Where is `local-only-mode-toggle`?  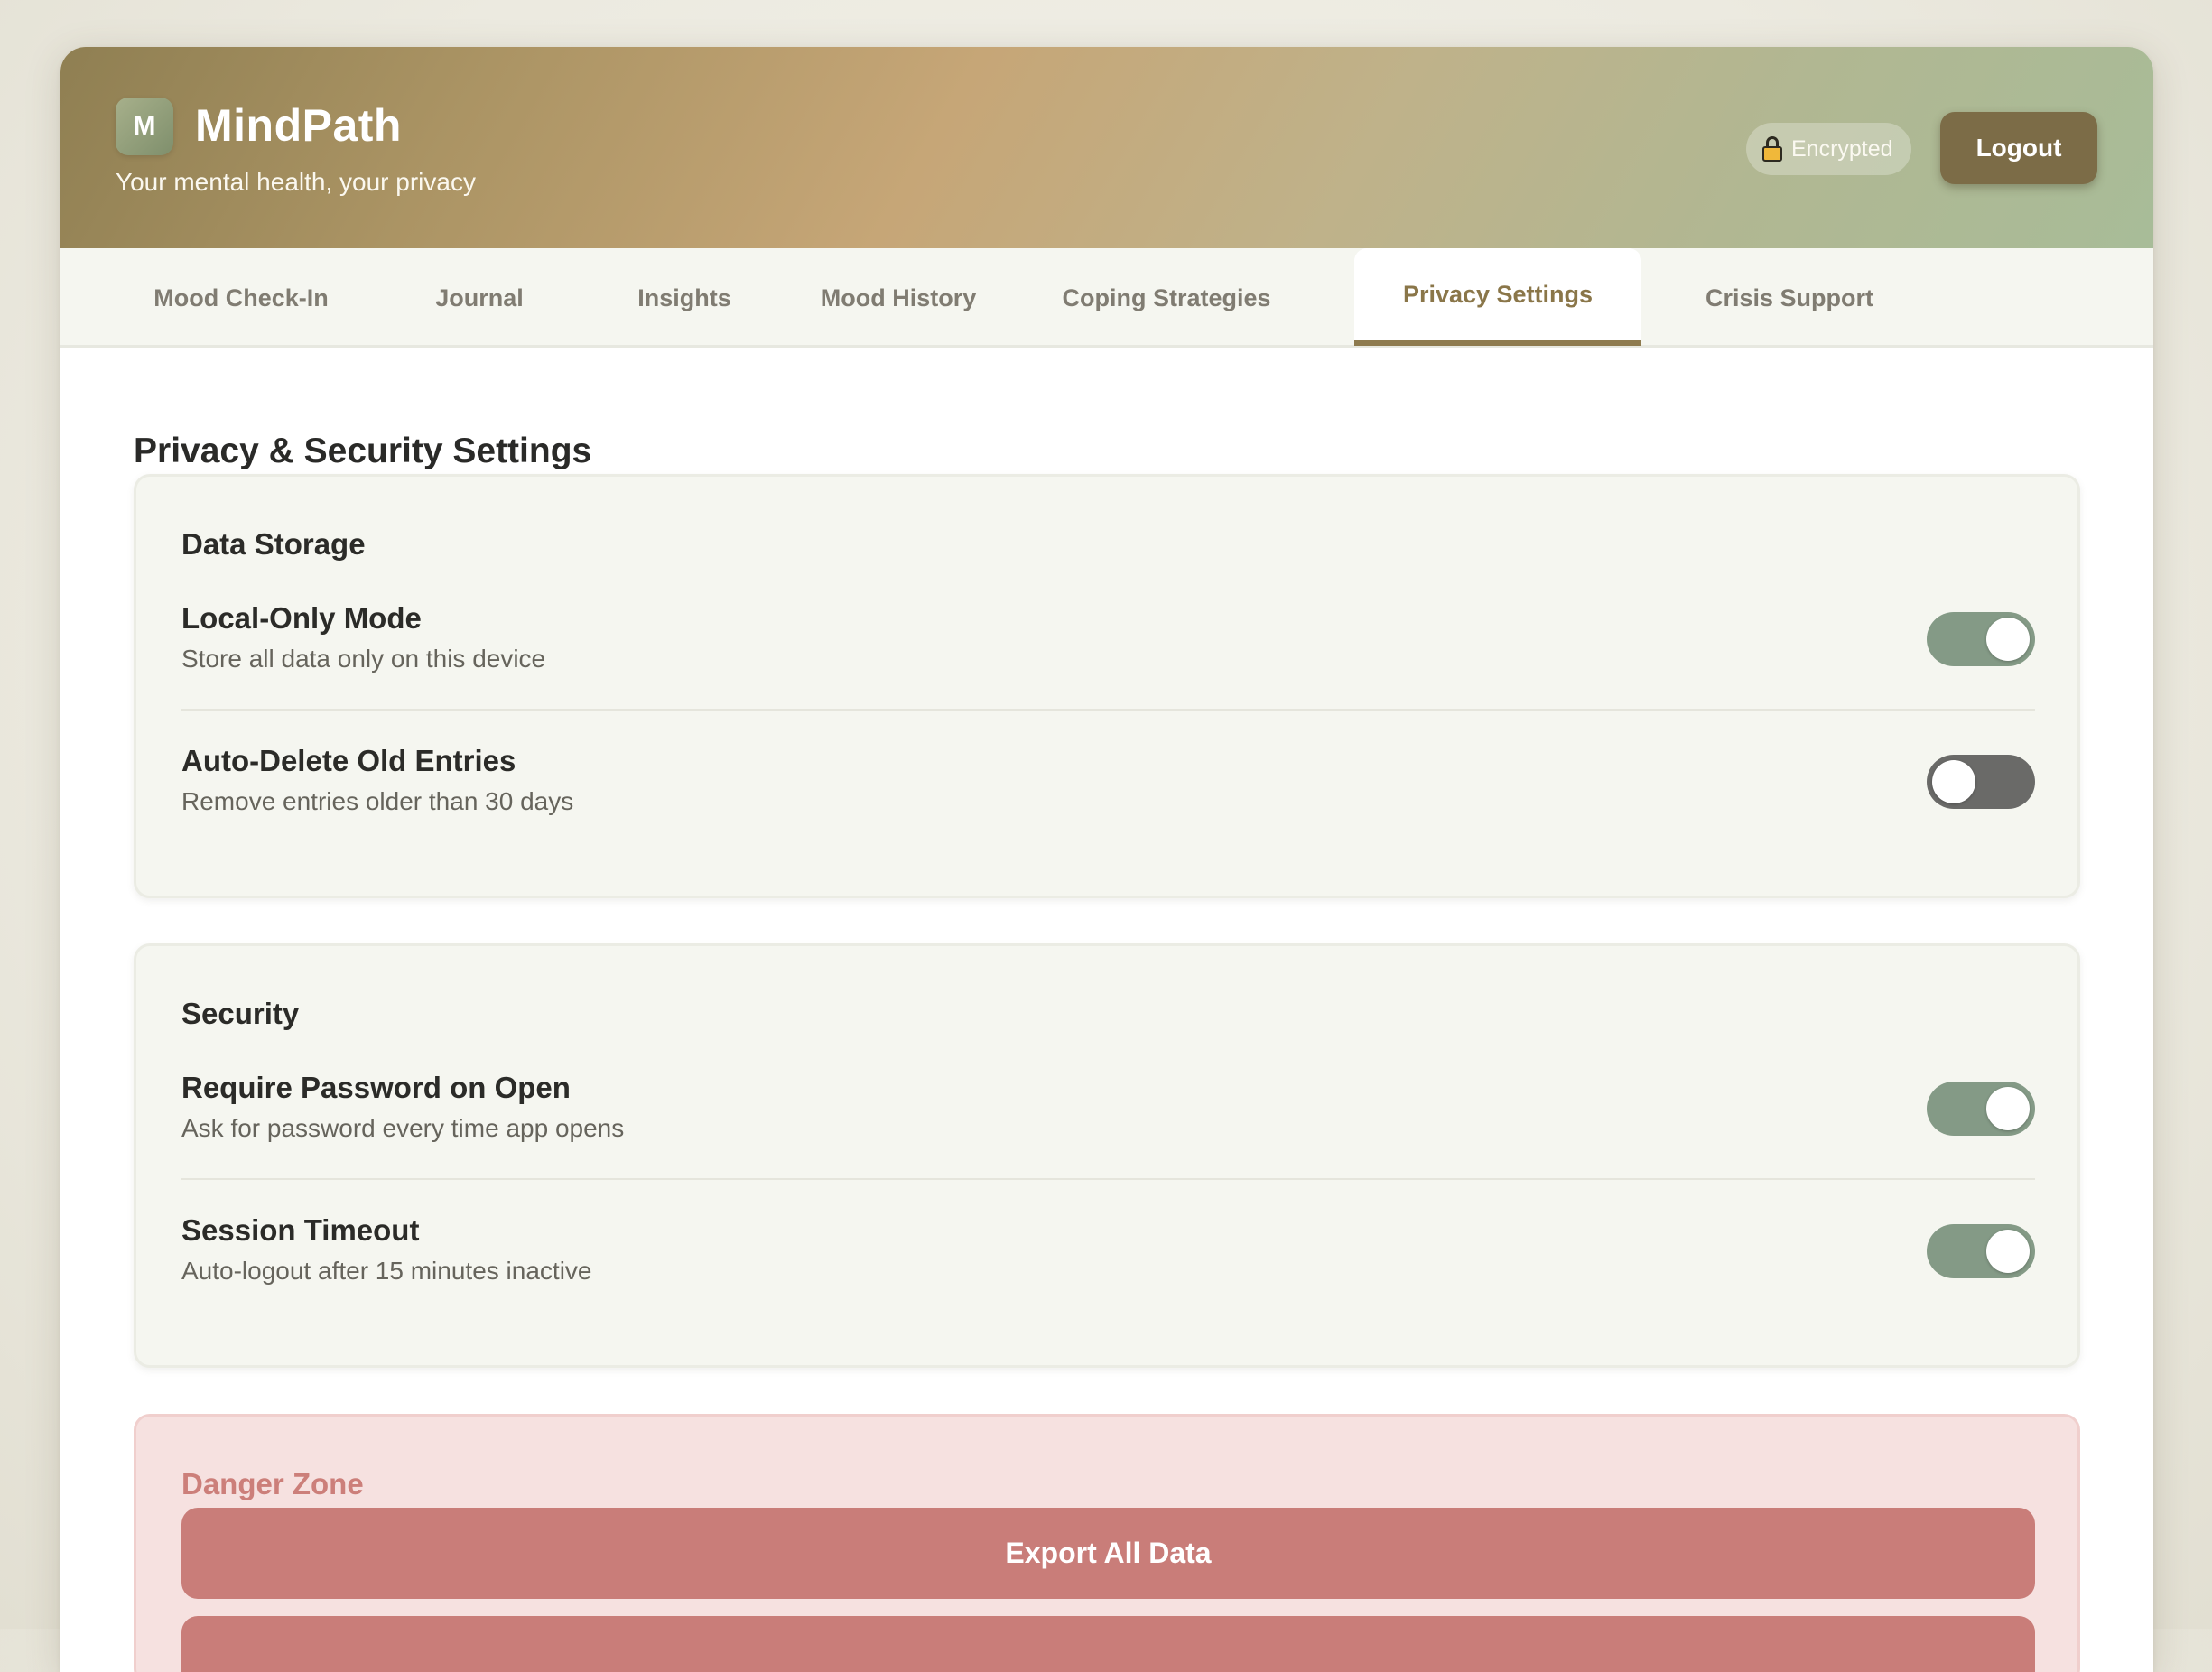
local-only-mode-toggle is located at coordinates (1981, 639).